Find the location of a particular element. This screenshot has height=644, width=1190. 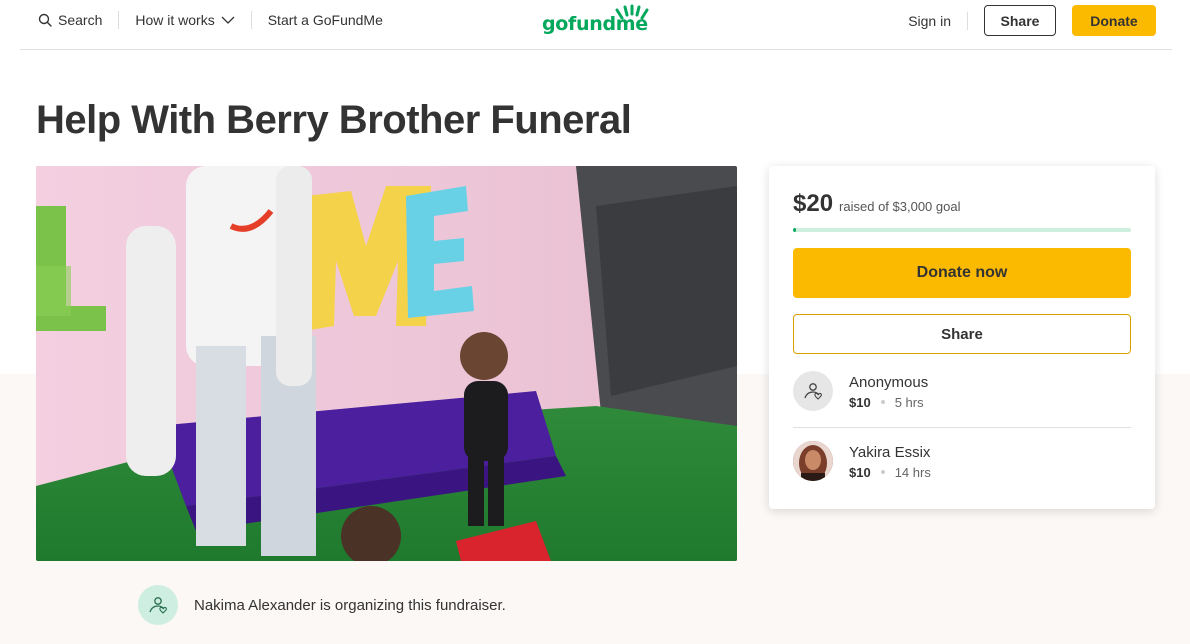

share-button: Share is located at coordinates (962, 334).